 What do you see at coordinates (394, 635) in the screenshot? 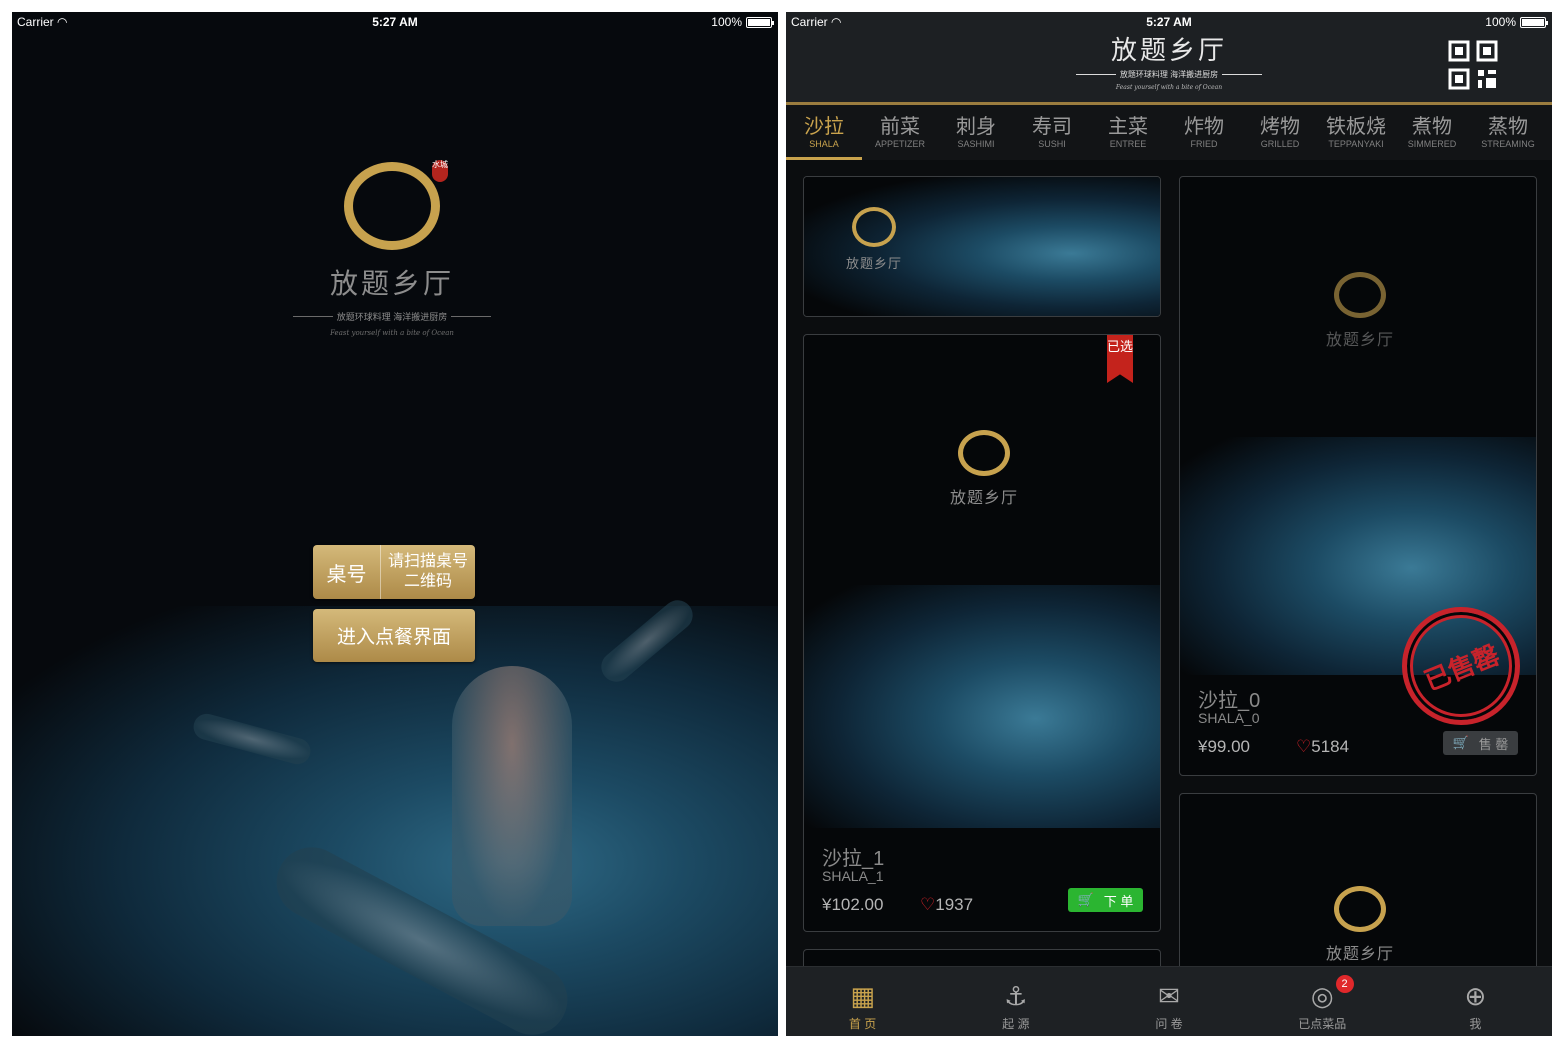
I see `enter-ordering-button: 进入点餐界面` at bounding box center [394, 635].